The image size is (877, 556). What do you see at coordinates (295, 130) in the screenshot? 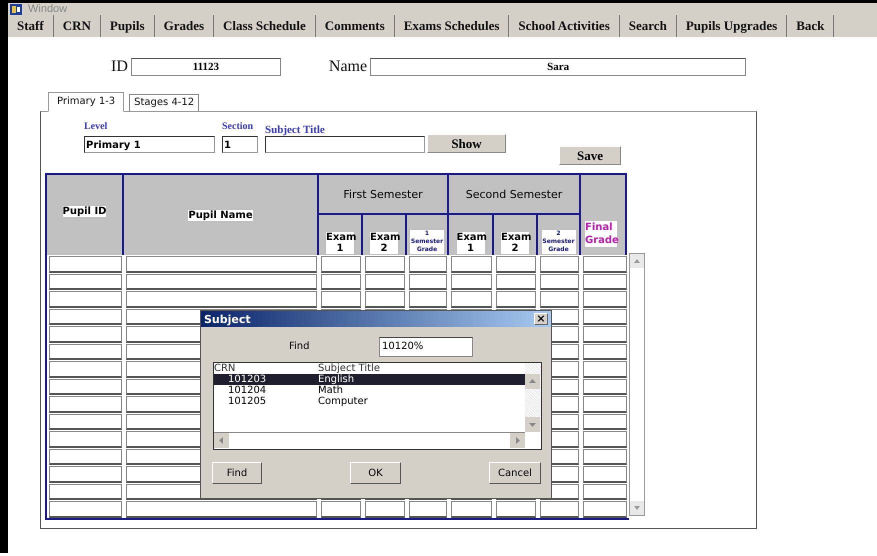
I see `subject-title-label: Subject Title` at bounding box center [295, 130].